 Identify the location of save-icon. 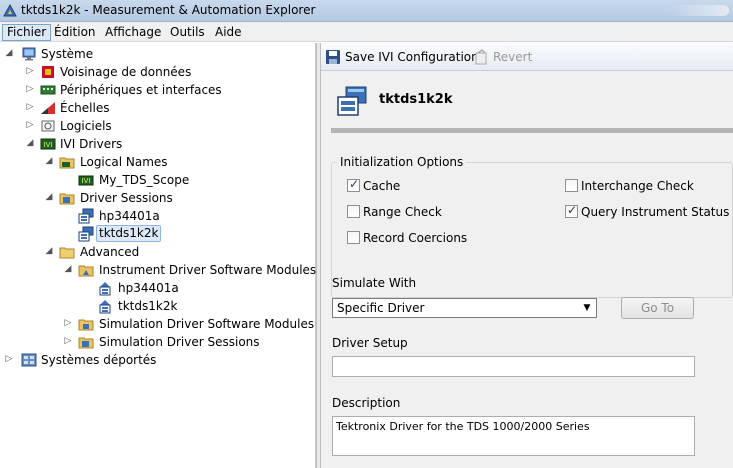
(333, 57).